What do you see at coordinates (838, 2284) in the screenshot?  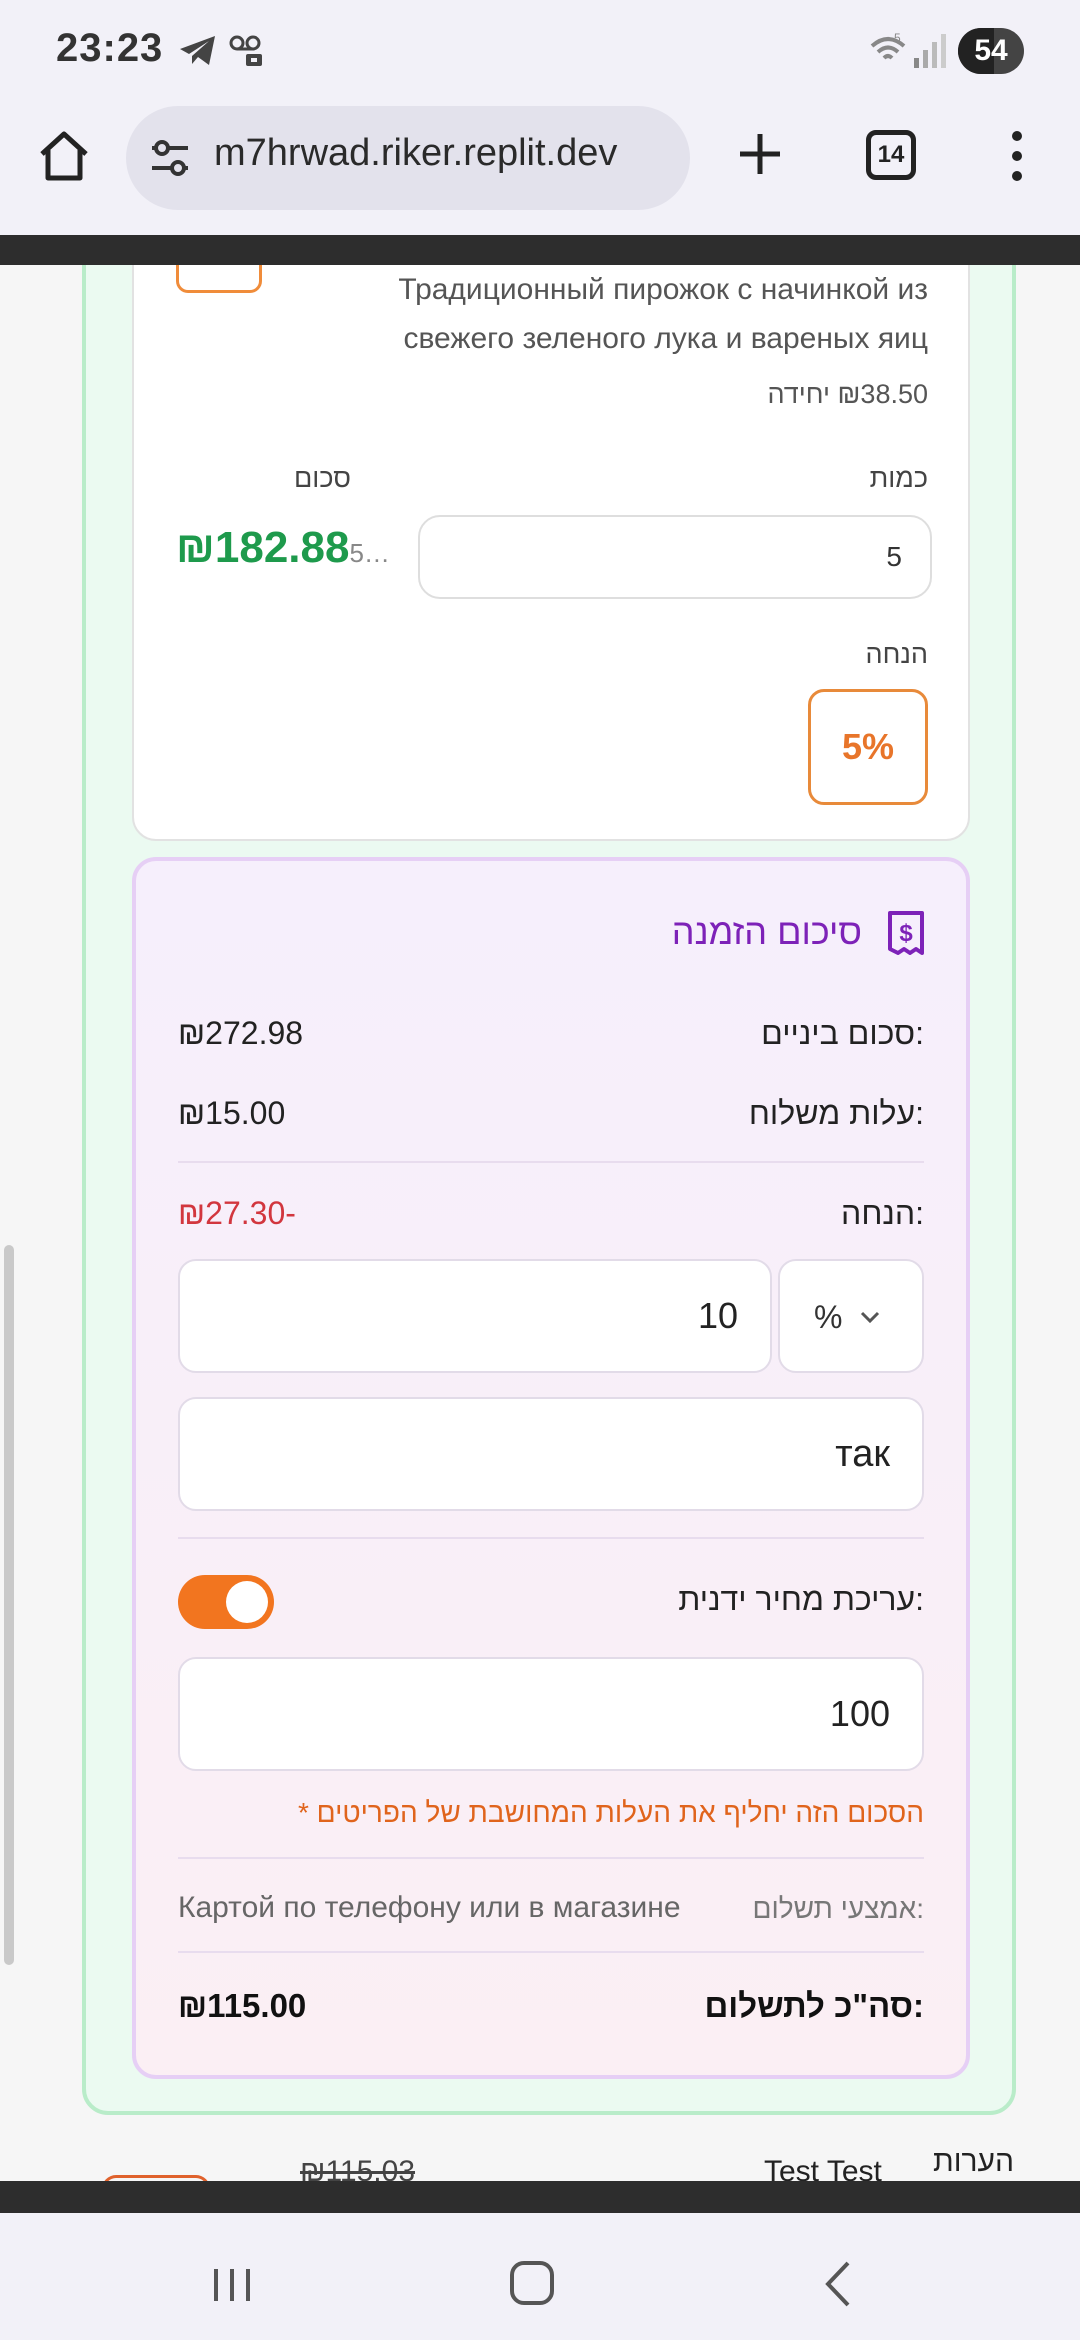 I see `back-icon` at bounding box center [838, 2284].